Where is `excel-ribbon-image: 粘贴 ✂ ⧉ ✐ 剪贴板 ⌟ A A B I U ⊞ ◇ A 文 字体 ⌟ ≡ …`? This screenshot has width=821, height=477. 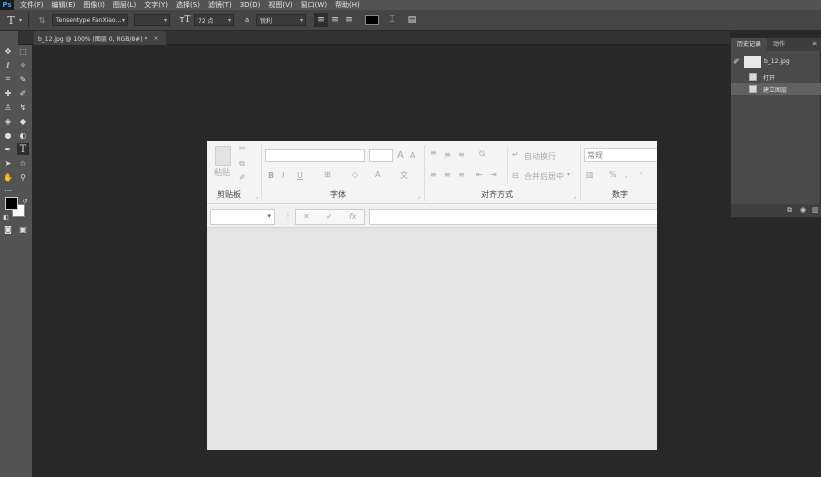
excel-ribbon-image: 粘贴 ✂ ⧉ ✐ 剪贴板 ⌟ A A B I U ⊞ ◇ A 文 字体 ⌟ ≡ … is located at coordinates (432, 172).